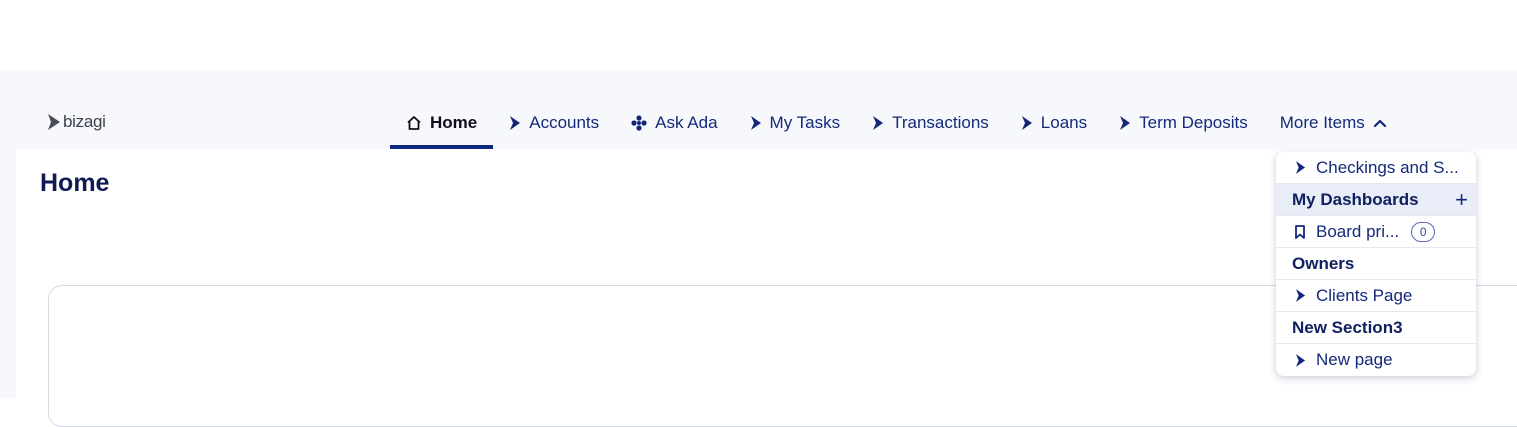  I want to click on nav-item-label: More Items, so click(1322, 122).